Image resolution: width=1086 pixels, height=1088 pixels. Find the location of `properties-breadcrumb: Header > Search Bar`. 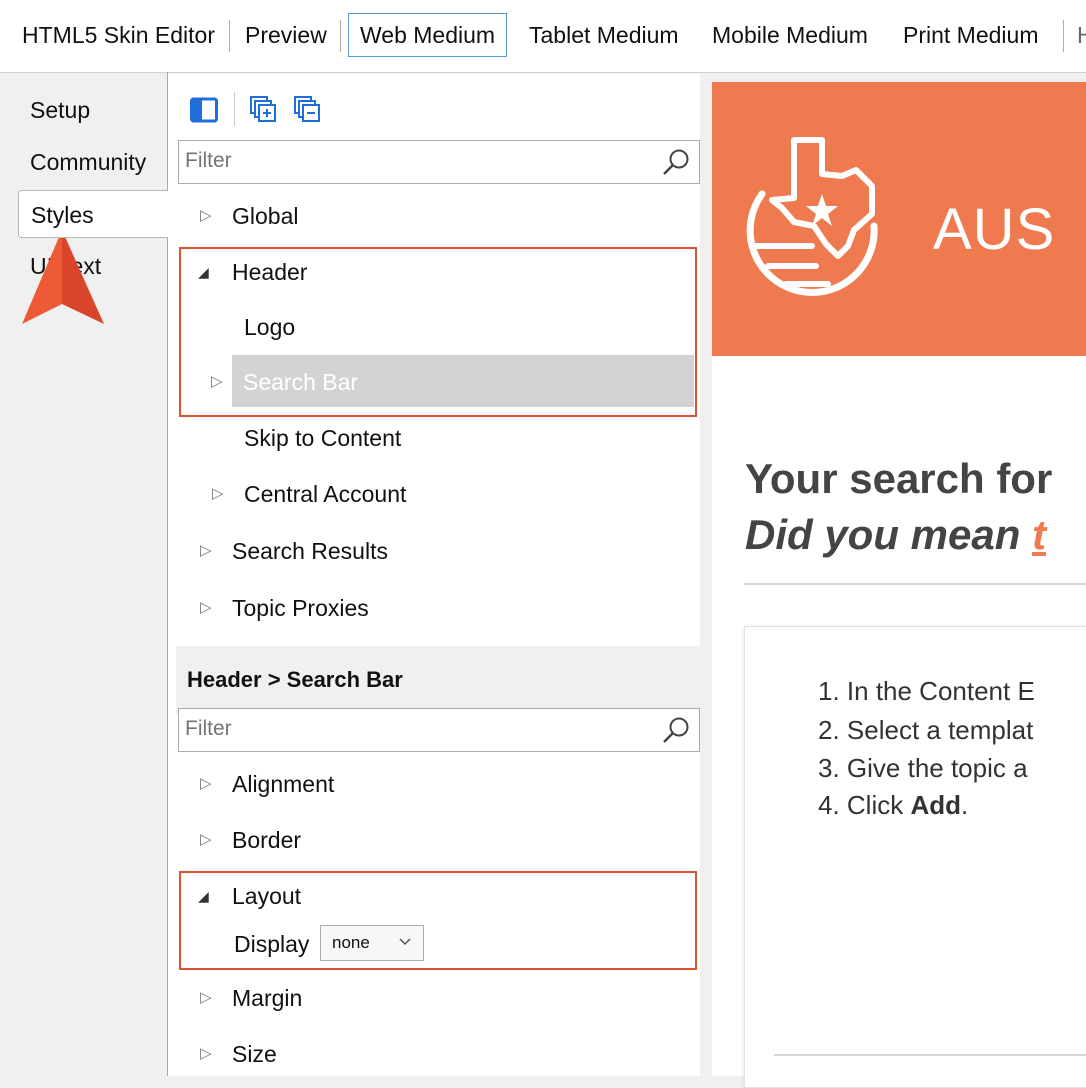

properties-breadcrumb: Header > Search Bar is located at coordinates (295, 679).